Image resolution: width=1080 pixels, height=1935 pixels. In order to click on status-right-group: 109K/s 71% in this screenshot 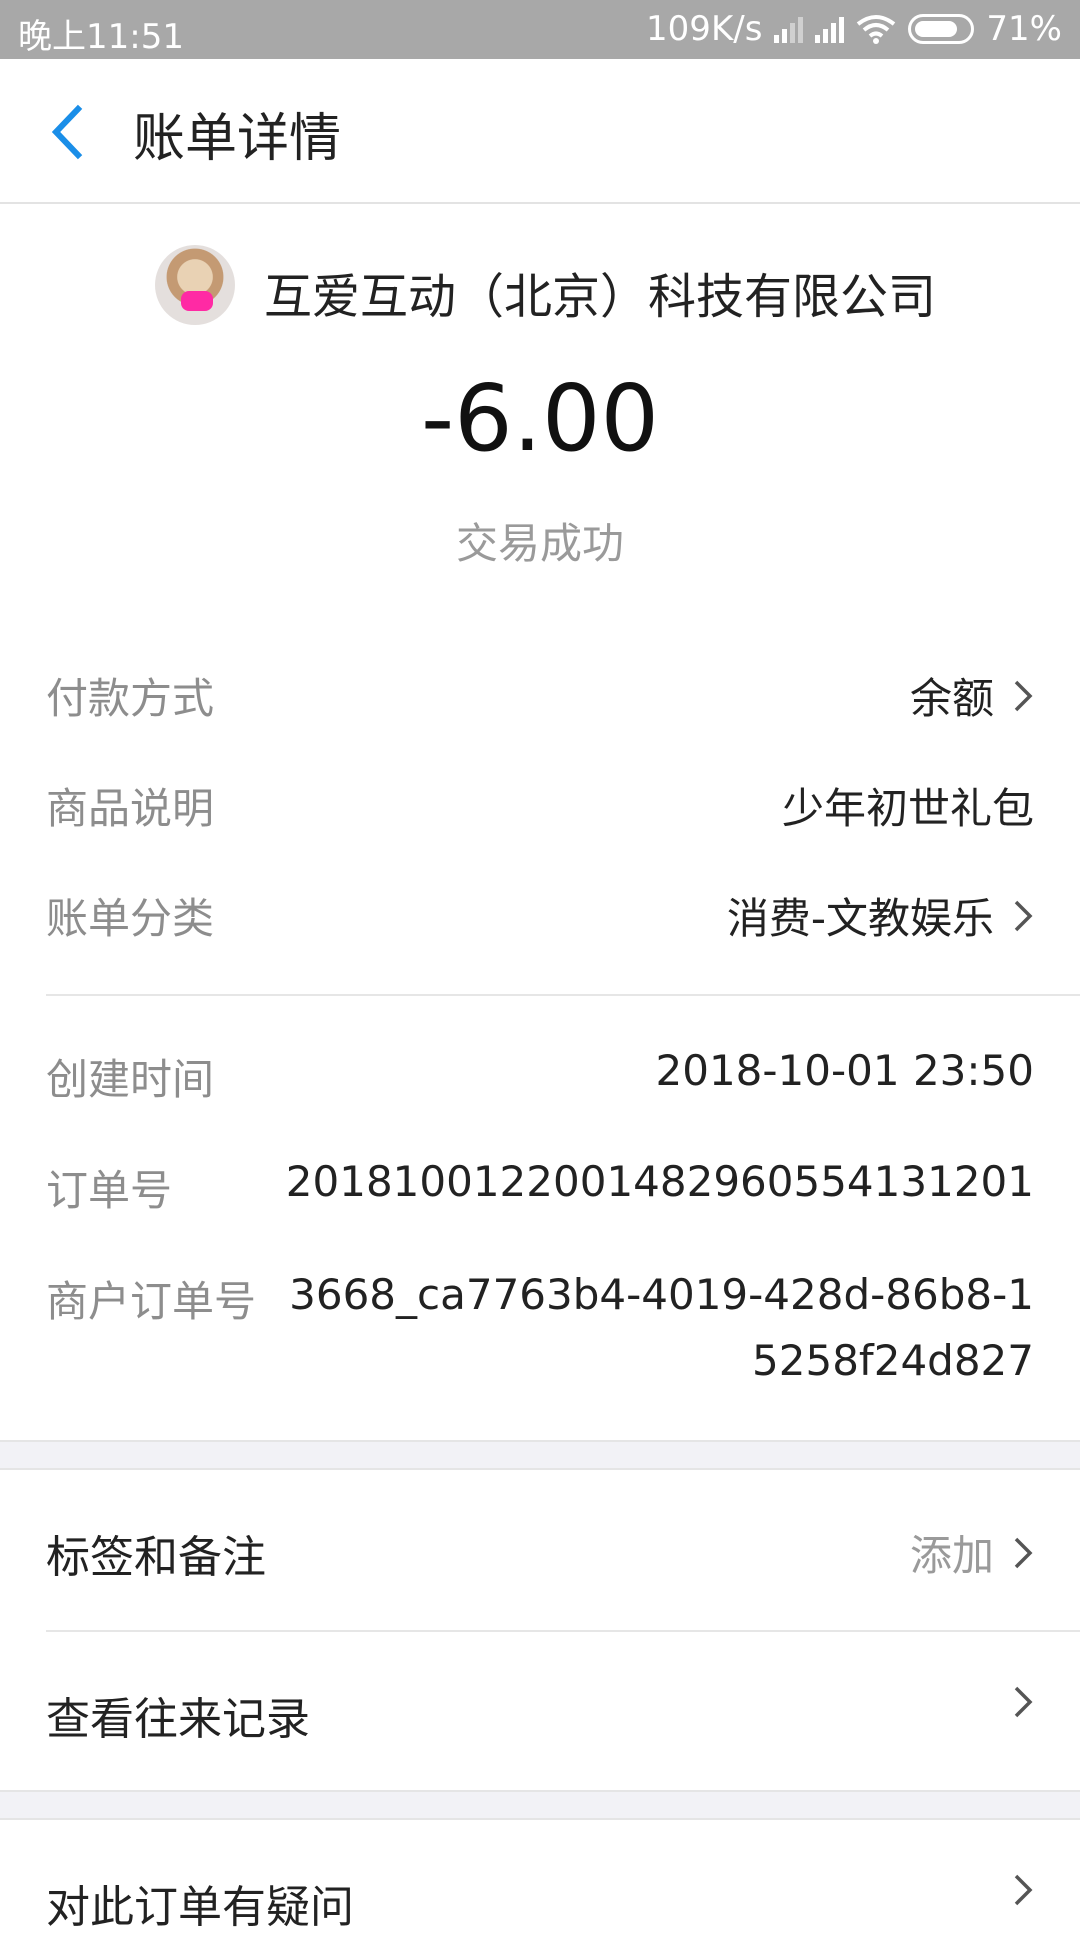, I will do `click(854, 29)`.